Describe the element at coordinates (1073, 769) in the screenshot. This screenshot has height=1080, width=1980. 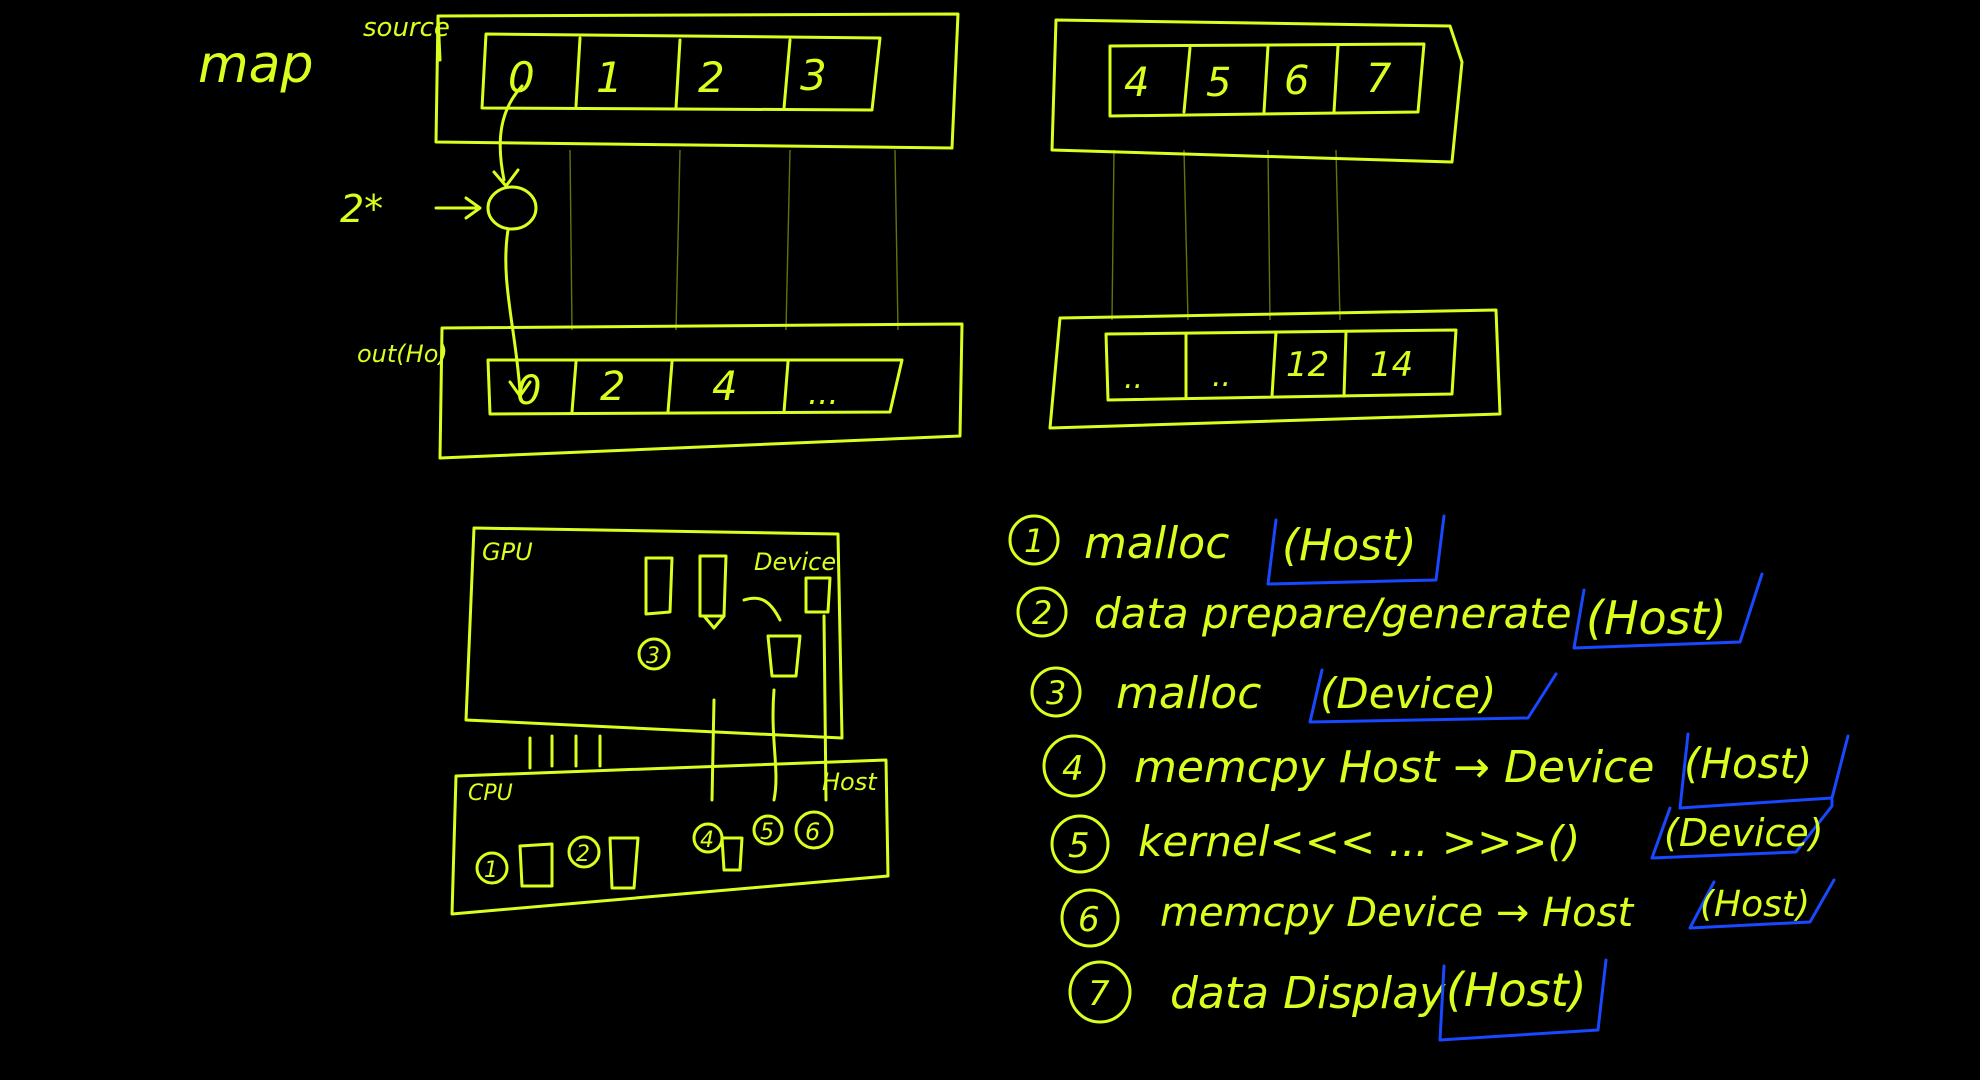
I see `step-number: 4` at that location.